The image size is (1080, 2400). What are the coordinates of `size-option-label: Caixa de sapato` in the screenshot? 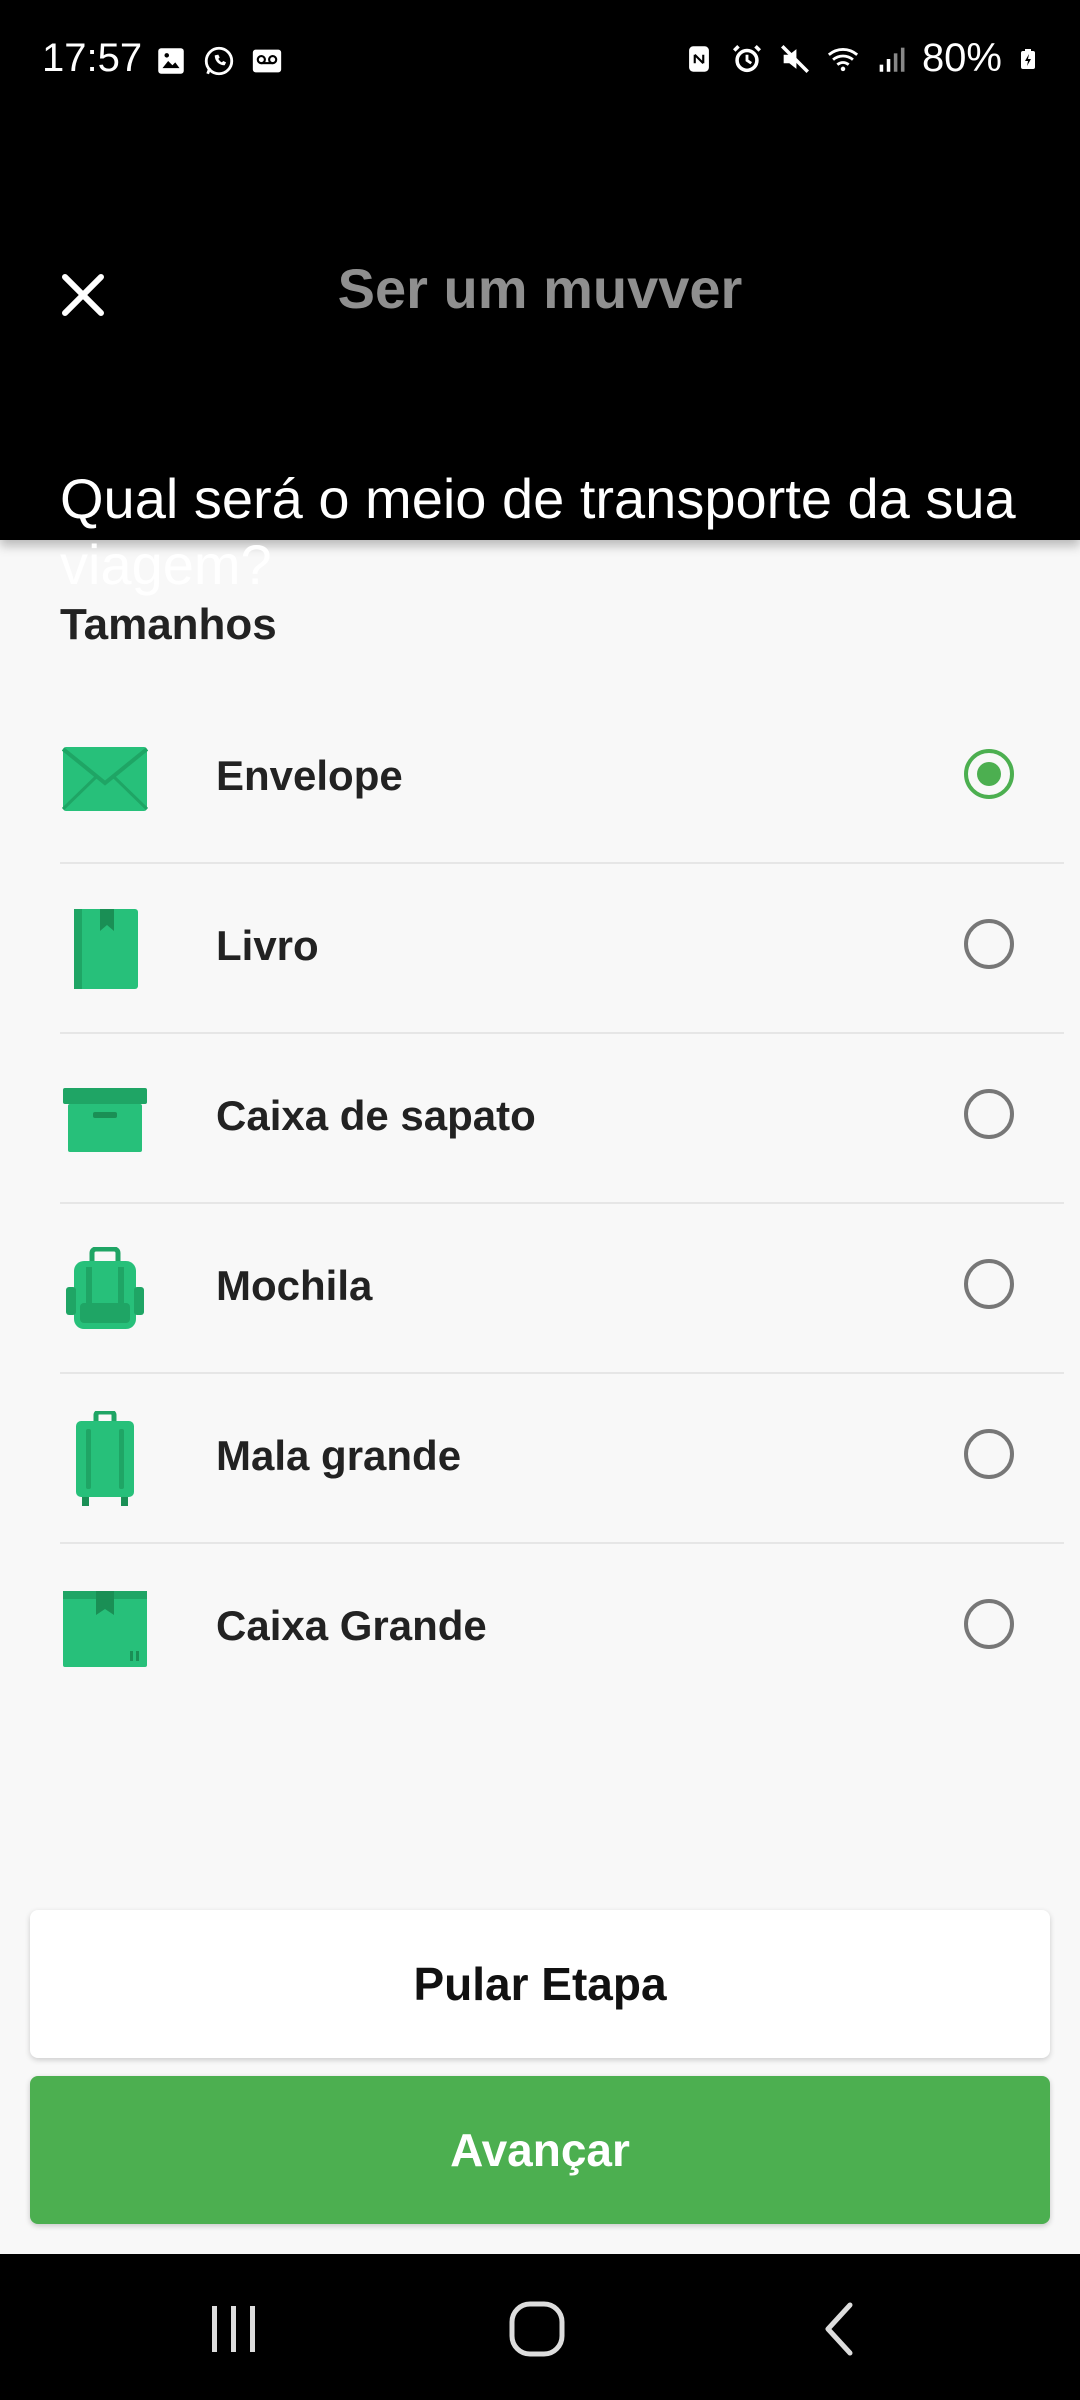 It's located at (376, 1115).